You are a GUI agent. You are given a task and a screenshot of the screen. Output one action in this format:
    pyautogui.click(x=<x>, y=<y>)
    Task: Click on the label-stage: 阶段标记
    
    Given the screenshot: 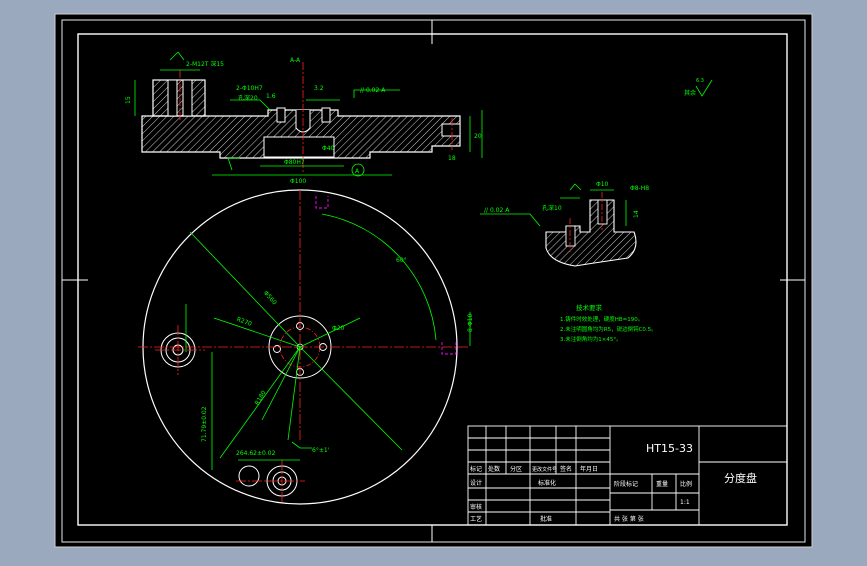 What is the action you would take?
    pyautogui.click(x=626, y=484)
    